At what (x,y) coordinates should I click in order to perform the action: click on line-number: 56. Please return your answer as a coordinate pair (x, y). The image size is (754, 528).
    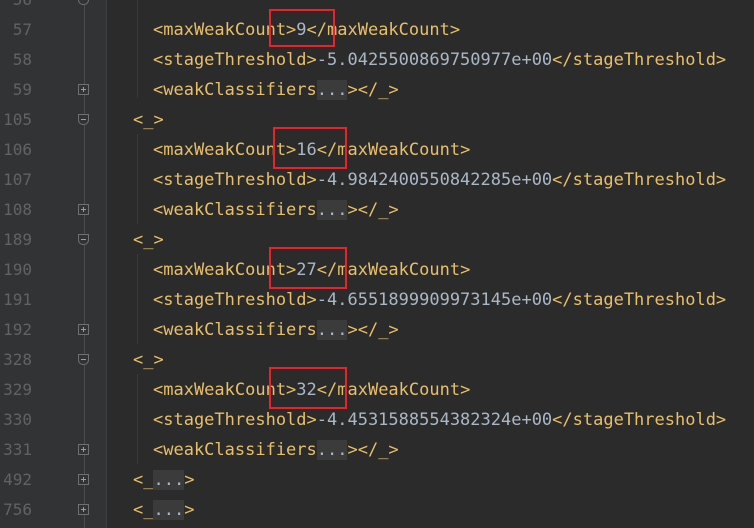
    Looking at the image, I should click on (16, 7).